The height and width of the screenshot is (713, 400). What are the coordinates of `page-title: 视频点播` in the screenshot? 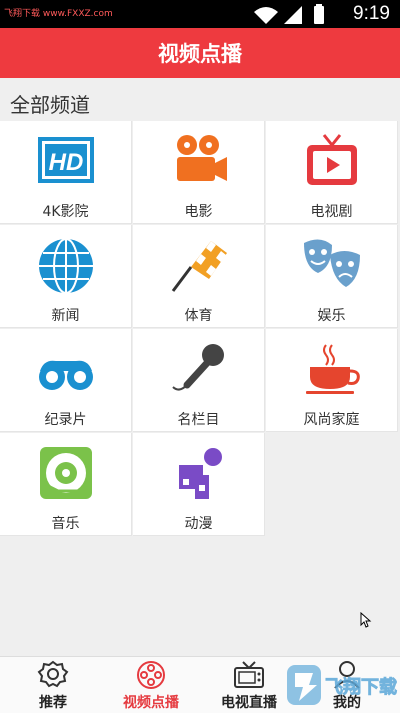 It's located at (200, 54).